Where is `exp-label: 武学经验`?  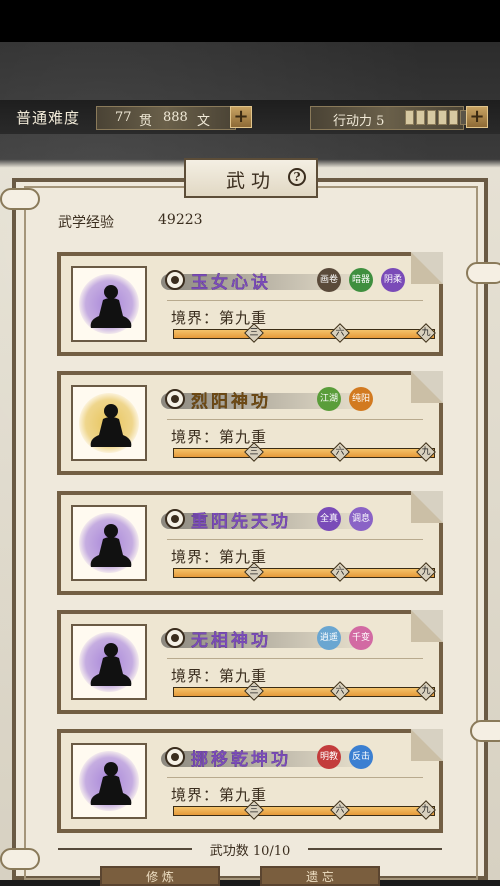
exp-label: 武学经验 is located at coordinates (86, 223).